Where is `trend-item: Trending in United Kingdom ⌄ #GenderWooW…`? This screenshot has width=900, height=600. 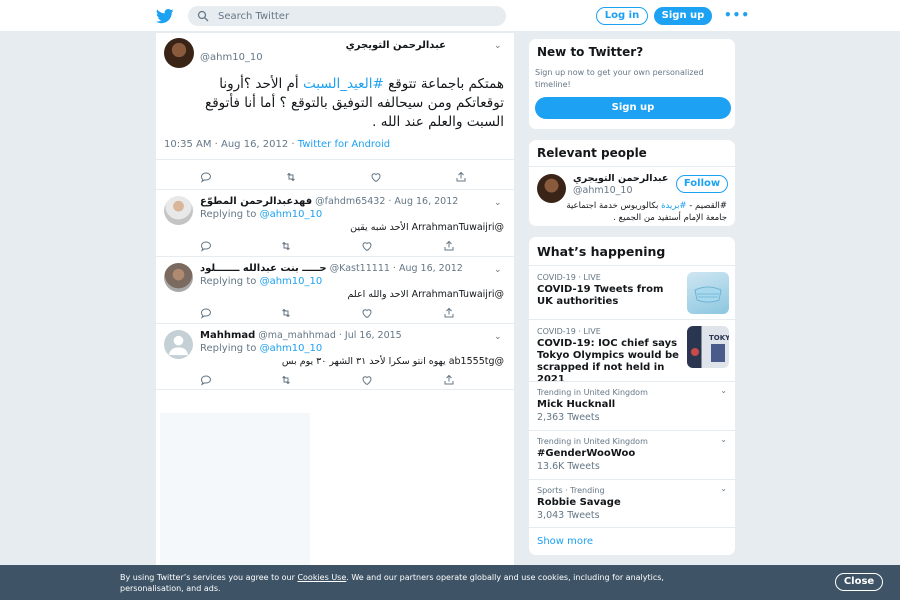 trend-item: Trending in United Kingdom ⌄ #GenderWooW… is located at coordinates (632, 454).